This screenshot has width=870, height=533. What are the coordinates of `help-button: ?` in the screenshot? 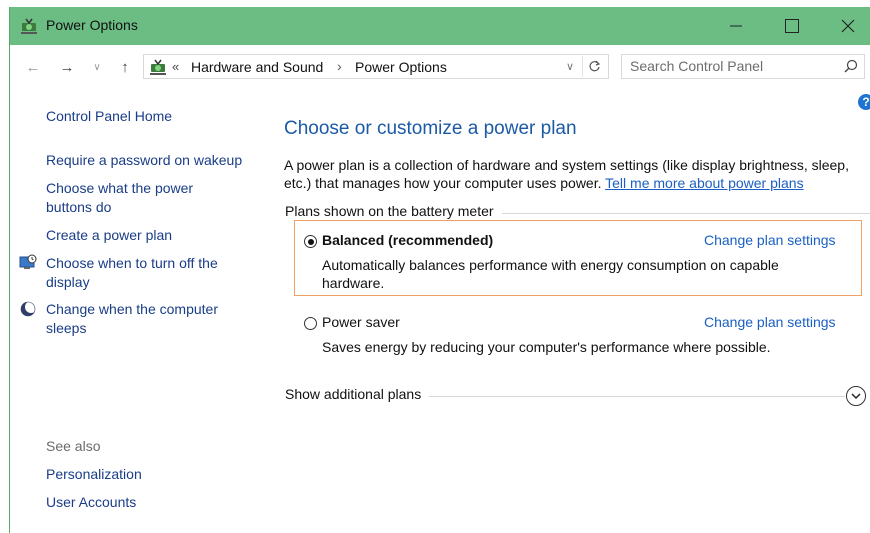 It's located at (864, 102).